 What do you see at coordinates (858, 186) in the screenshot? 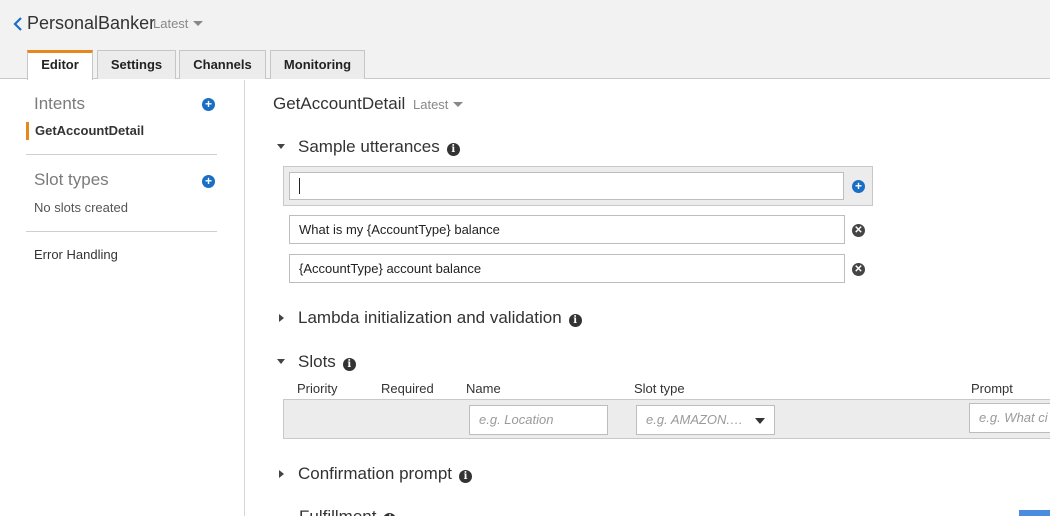
I see `add-utterance-icon: +` at bounding box center [858, 186].